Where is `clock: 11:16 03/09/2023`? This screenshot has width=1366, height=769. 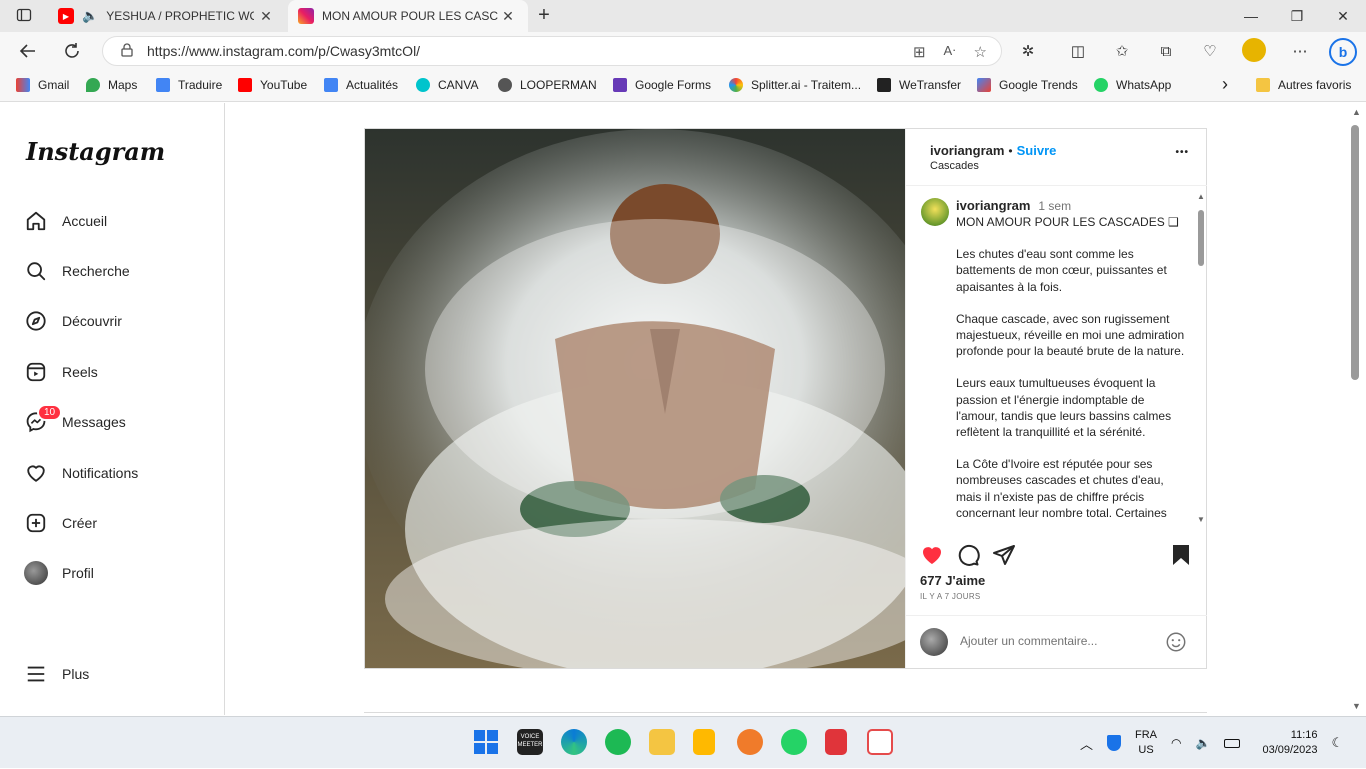 clock: 11:16 03/09/2023 is located at coordinates (1289, 743).